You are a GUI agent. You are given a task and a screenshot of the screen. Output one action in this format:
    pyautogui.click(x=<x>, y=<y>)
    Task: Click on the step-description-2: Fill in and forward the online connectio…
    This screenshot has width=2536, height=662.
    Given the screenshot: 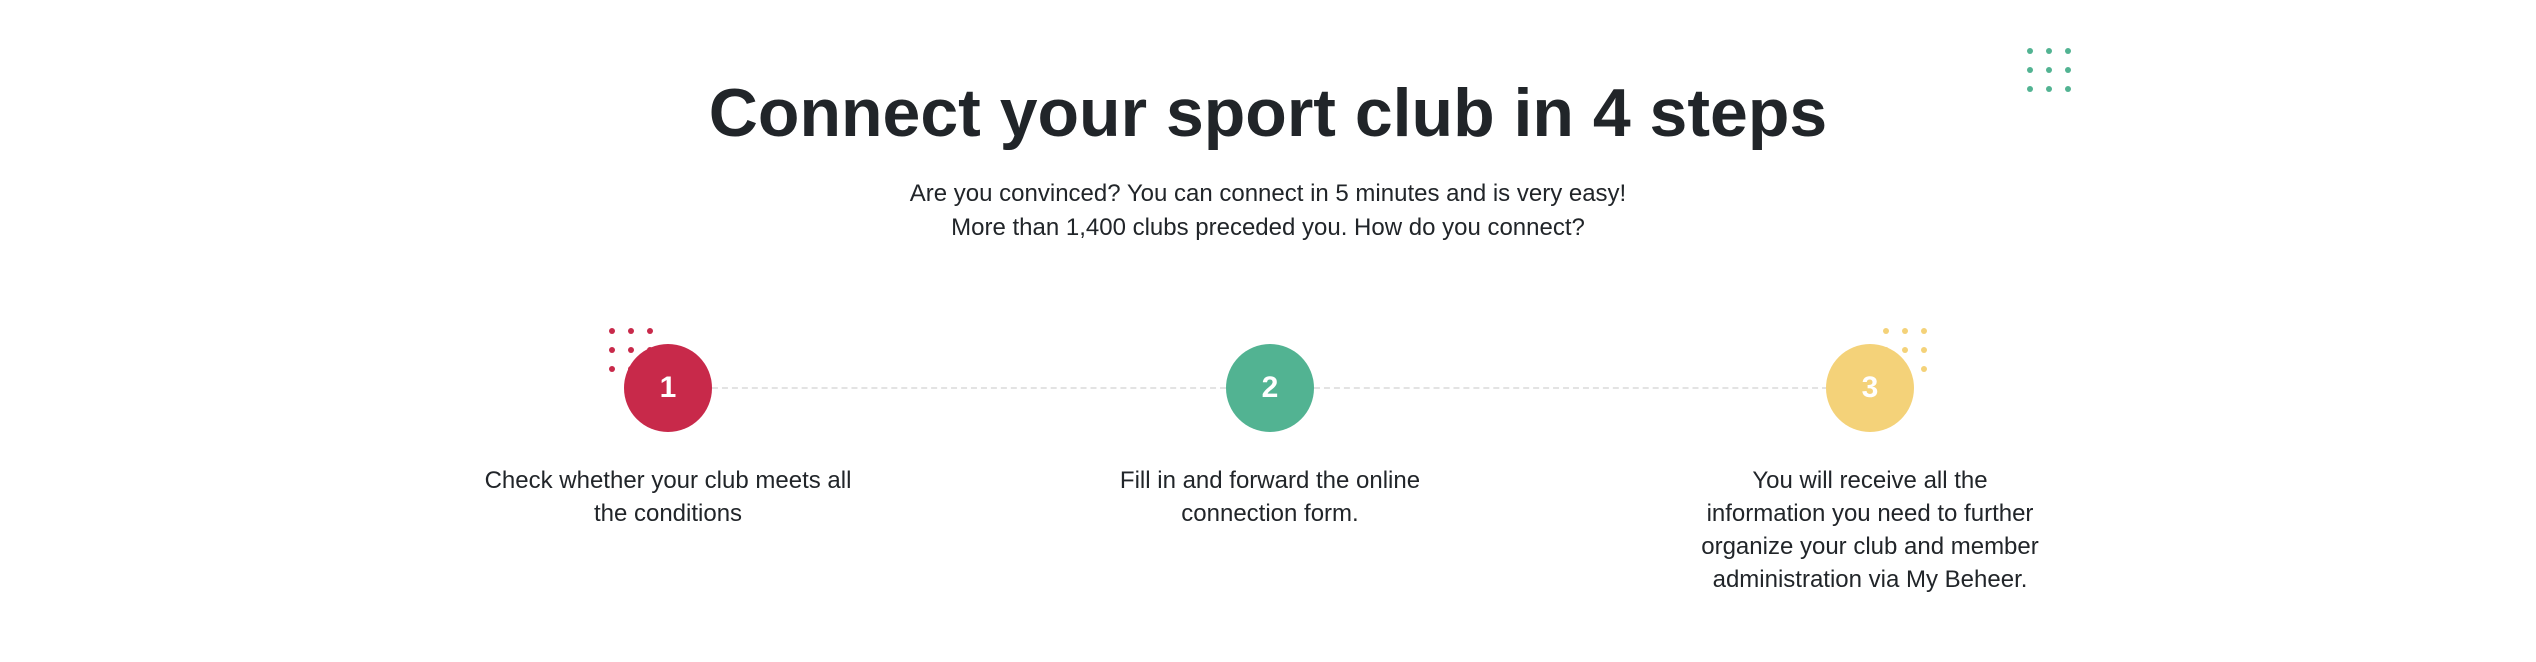 What is the action you would take?
    pyautogui.click(x=1270, y=497)
    